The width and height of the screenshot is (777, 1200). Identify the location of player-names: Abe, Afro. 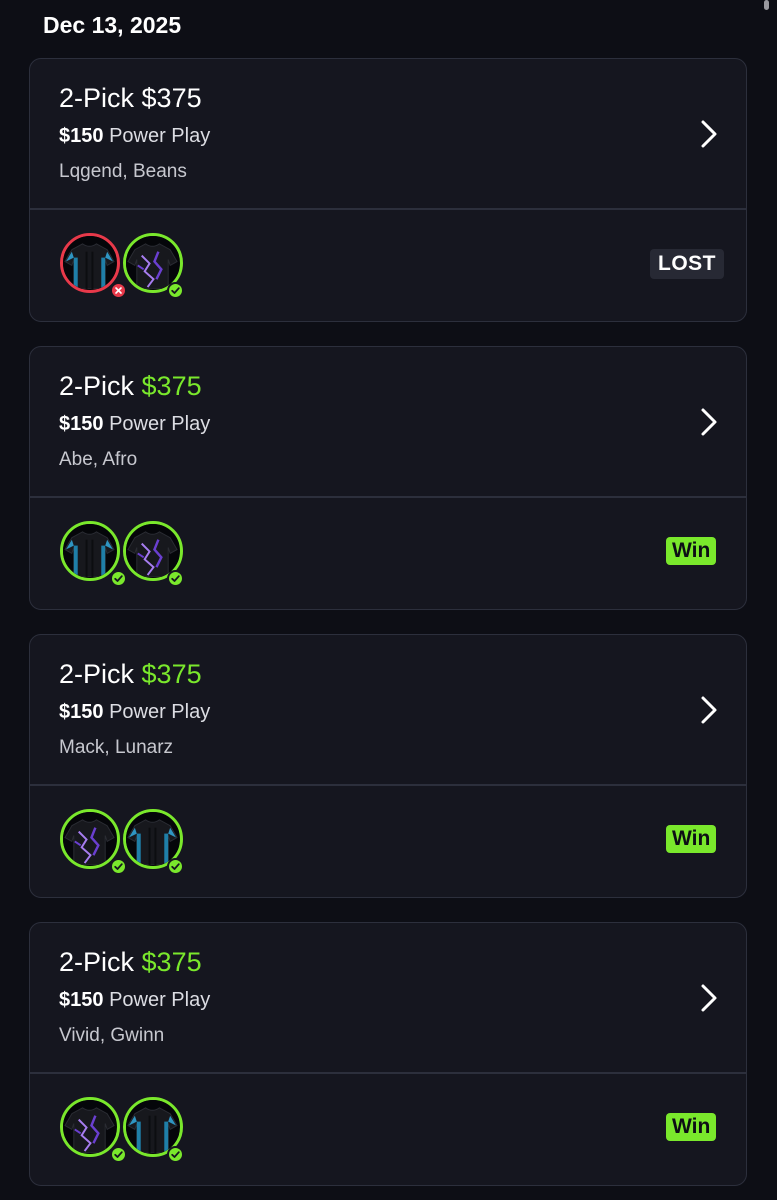
(98, 459).